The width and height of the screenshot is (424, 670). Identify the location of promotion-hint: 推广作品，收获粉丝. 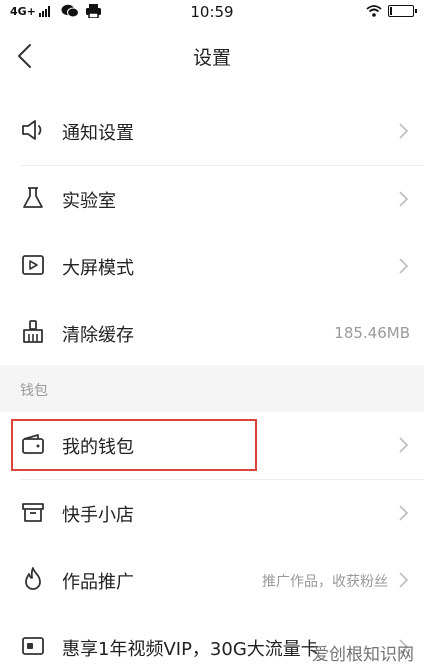
(325, 582).